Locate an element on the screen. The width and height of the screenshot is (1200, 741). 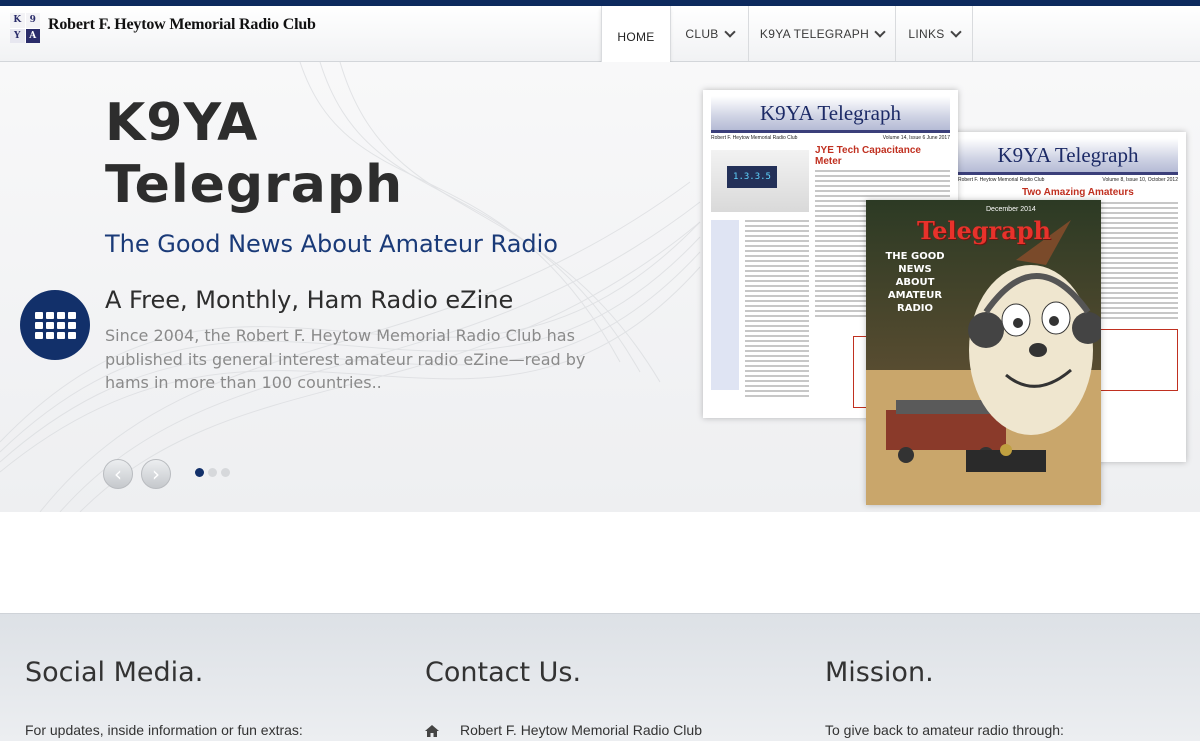
hero-subtitle: The Good News About Amateur Radio is located at coordinates (331, 244).